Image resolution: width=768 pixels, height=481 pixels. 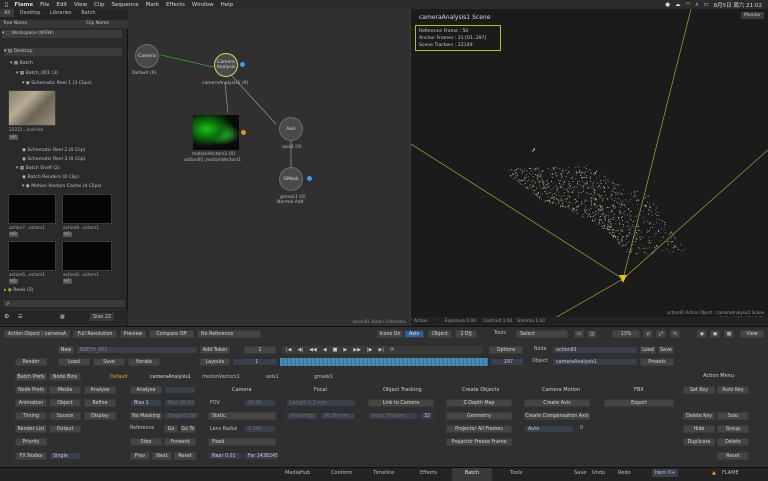 I want to click on tab-batch: Batch, so click(x=88, y=13).